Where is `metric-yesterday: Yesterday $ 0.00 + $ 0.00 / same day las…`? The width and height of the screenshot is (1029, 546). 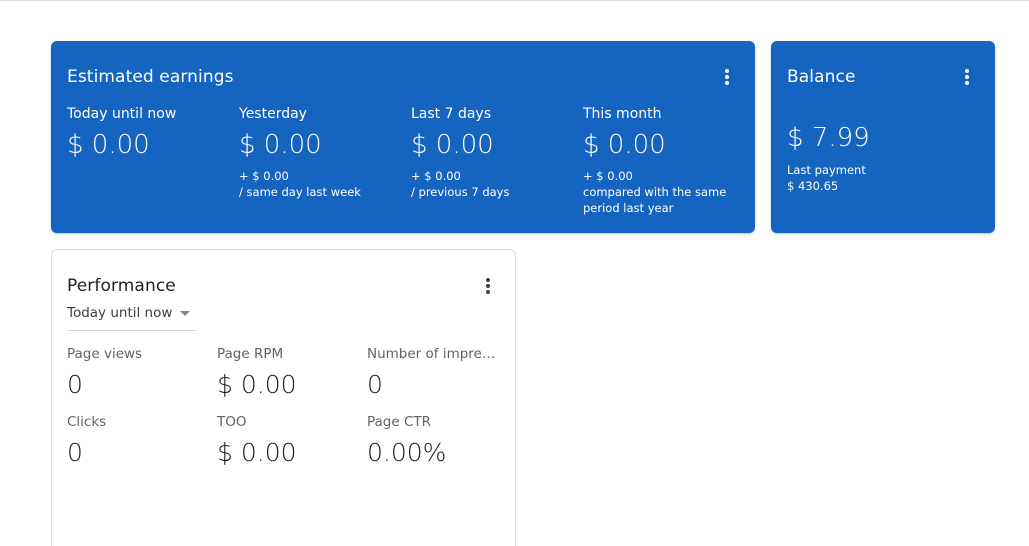 metric-yesterday: Yesterday $ 0.00 + $ 0.00 / same day las… is located at coordinates (323, 153).